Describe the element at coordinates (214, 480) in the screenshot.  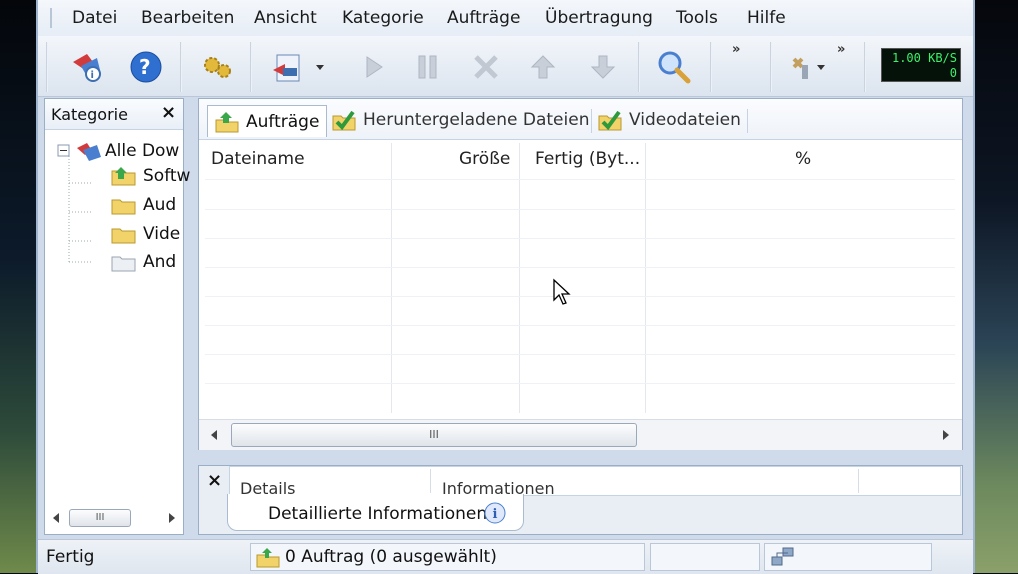
I see `details-close-button: ×` at that location.